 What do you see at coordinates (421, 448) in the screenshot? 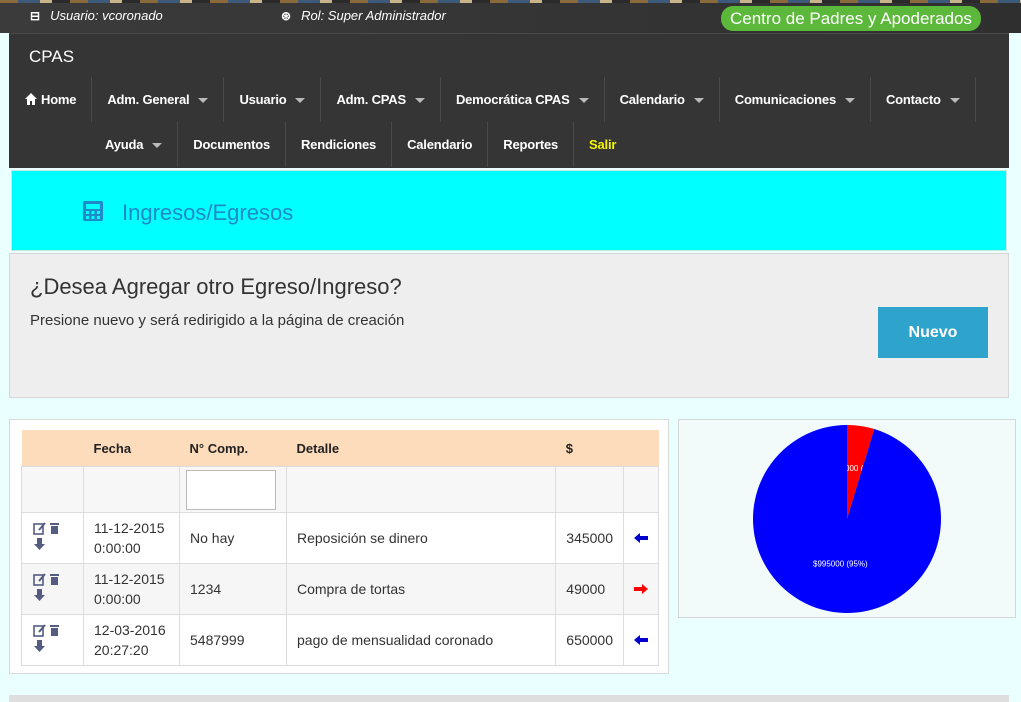
I see `header-detalle: Detalle` at bounding box center [421, 448].